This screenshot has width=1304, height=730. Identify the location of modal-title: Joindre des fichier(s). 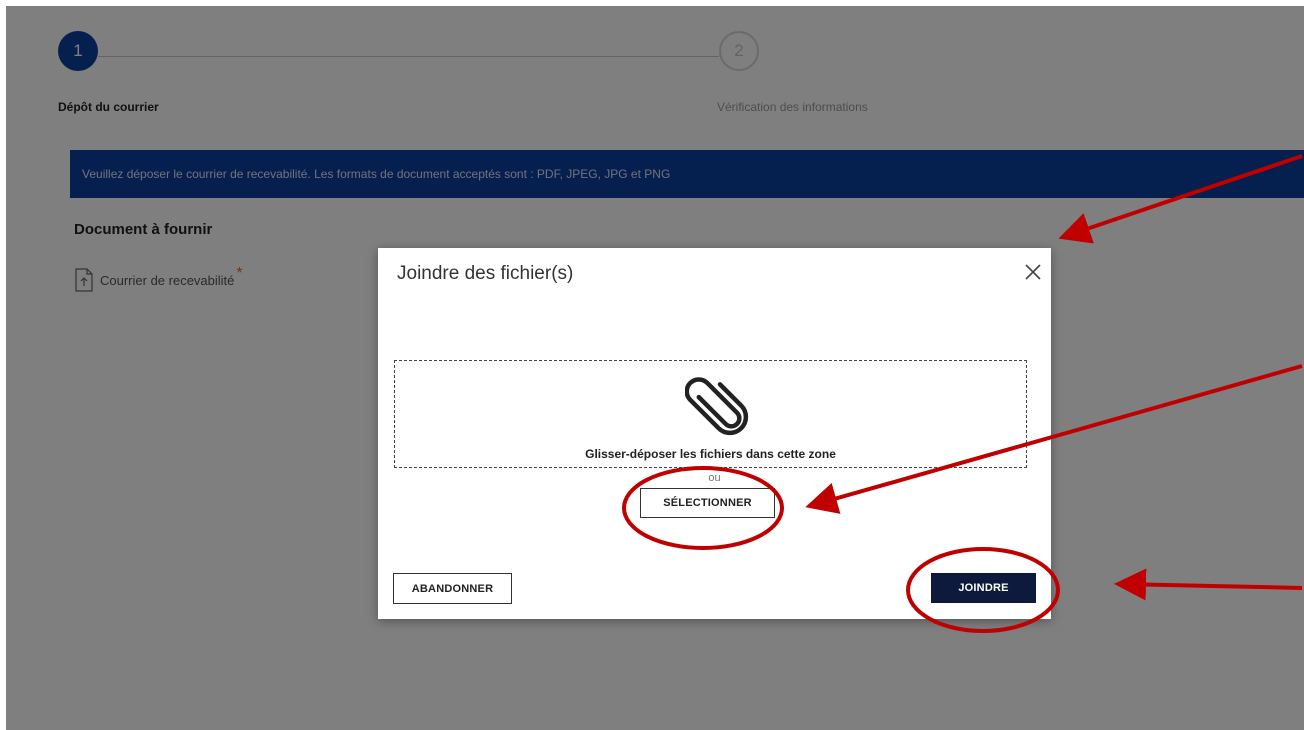
(485, 273).